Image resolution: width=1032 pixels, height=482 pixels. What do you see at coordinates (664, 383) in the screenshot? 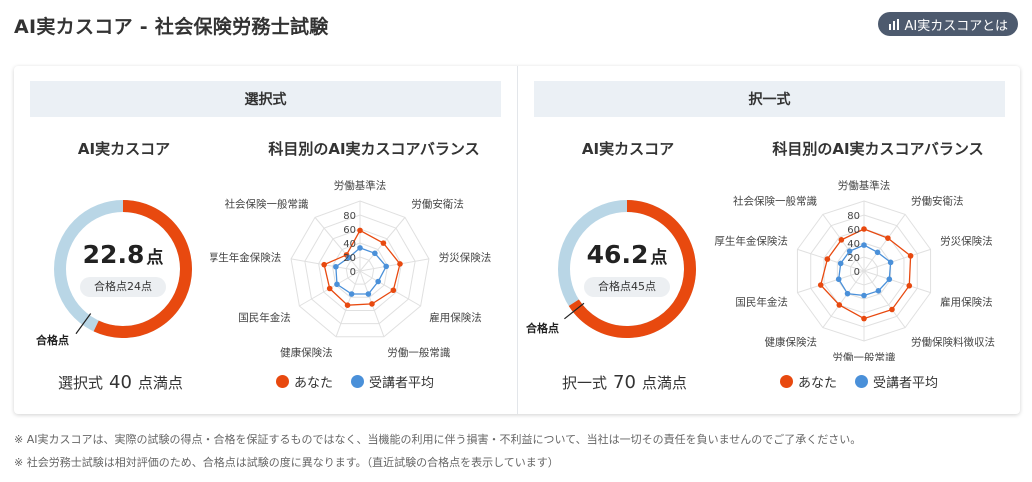
I see `full-score-suffix: 点満点` at bounding box center [664, 383].